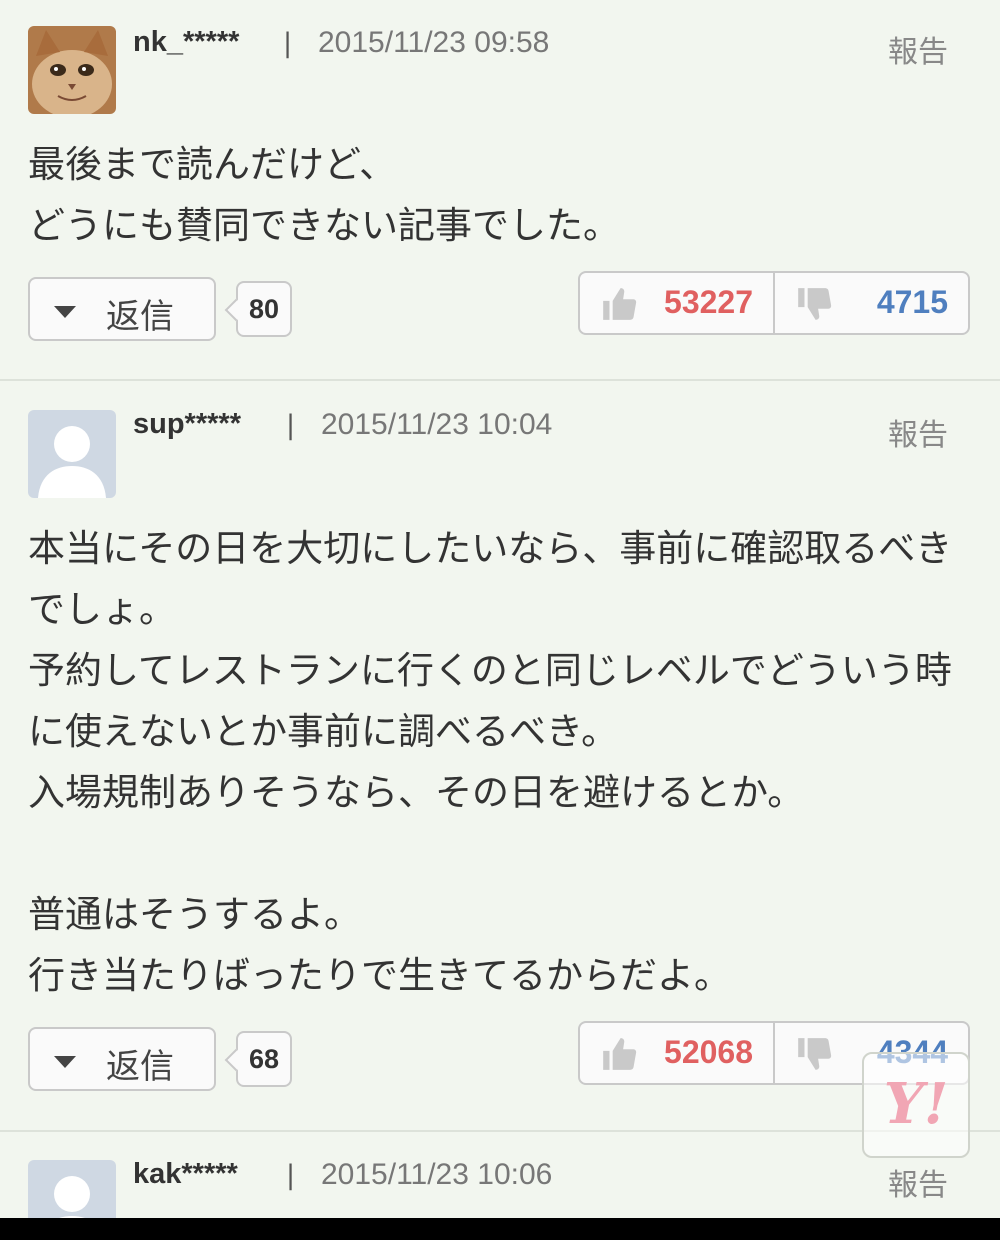 Image resolution: width=1000 pixels, height=1240 pixels. I want to click on like-button: 53227, so click(677, 303).